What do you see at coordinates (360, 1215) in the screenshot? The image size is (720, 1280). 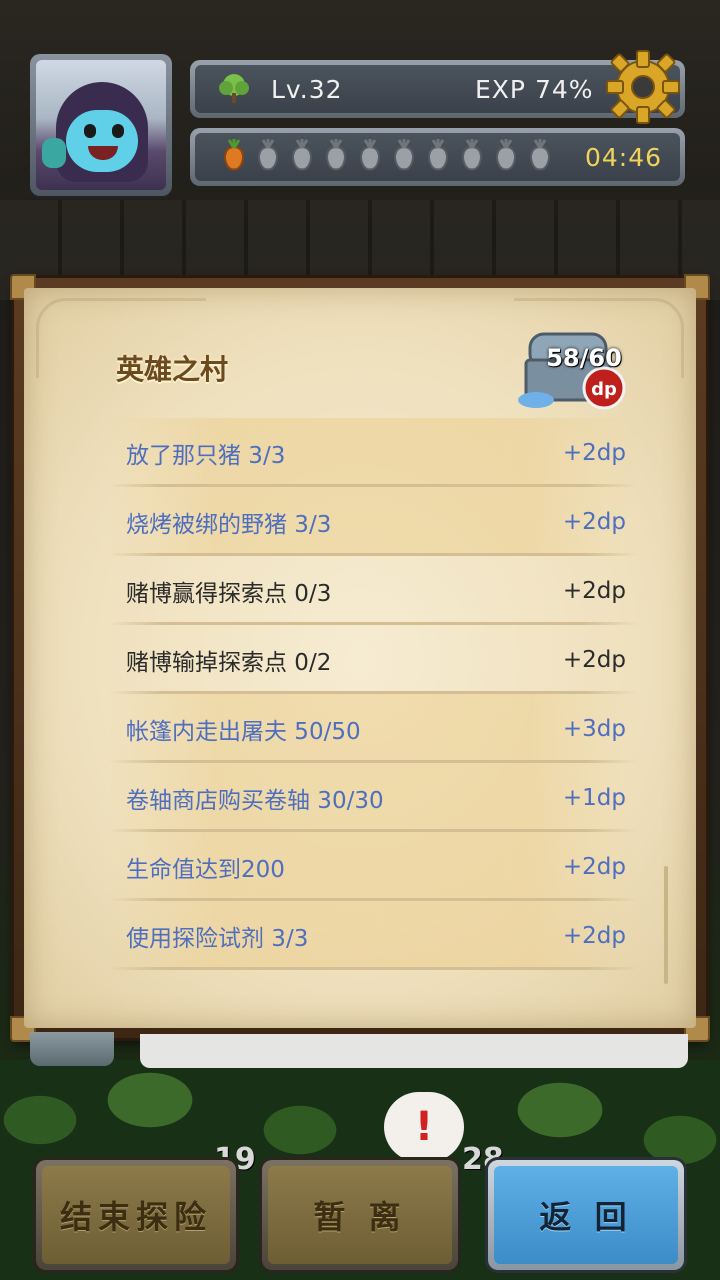 I see `pause-button: 暂 离` at bounding box center [360, 1215].